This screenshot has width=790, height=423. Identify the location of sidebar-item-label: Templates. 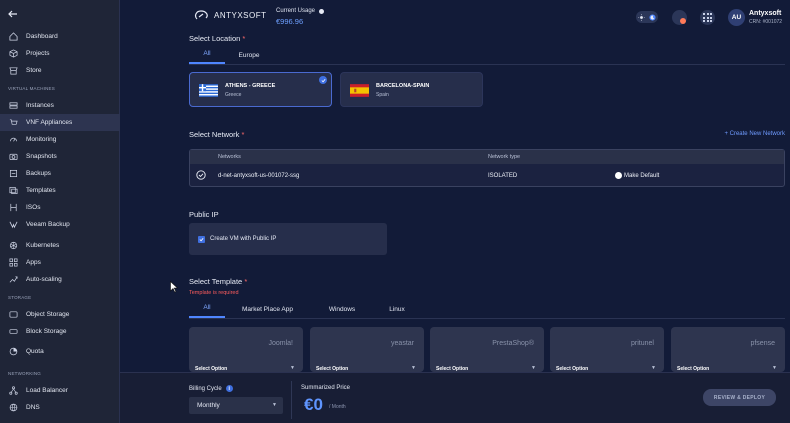
(41, 190).